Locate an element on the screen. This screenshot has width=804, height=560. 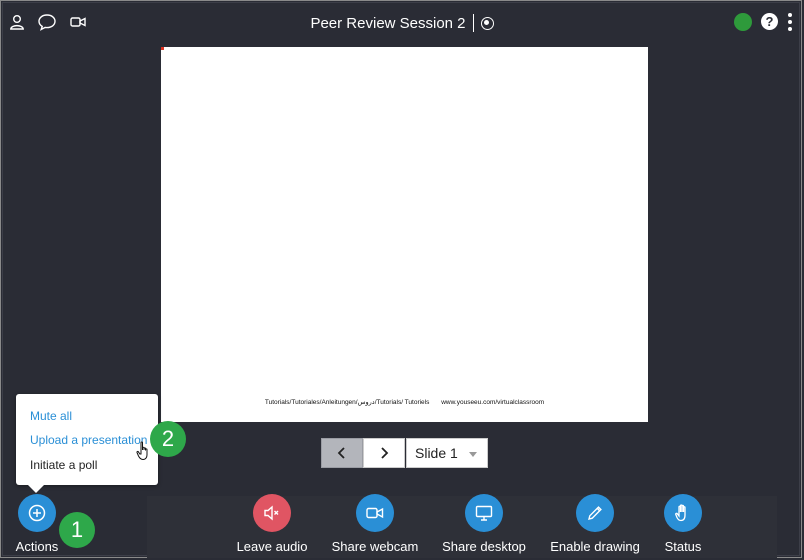
share-desktop-label: Share desktop is located at coordinates (484, 546).